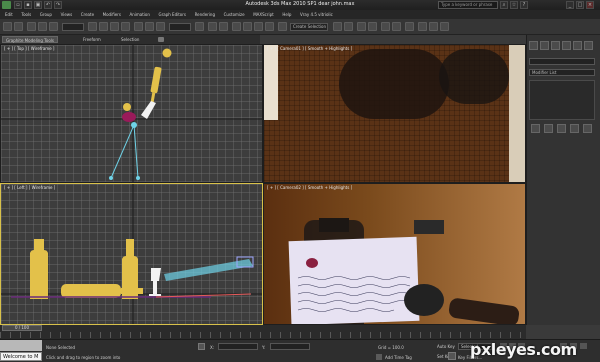  I want to click on viewport-label: [ + ] [ Top ] [ Wireframe ], so click(29, 48).